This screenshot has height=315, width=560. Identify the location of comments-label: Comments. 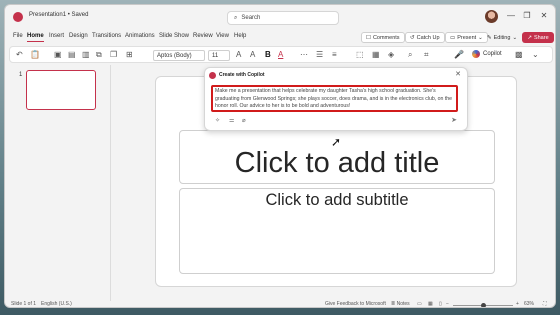
(386, 37).